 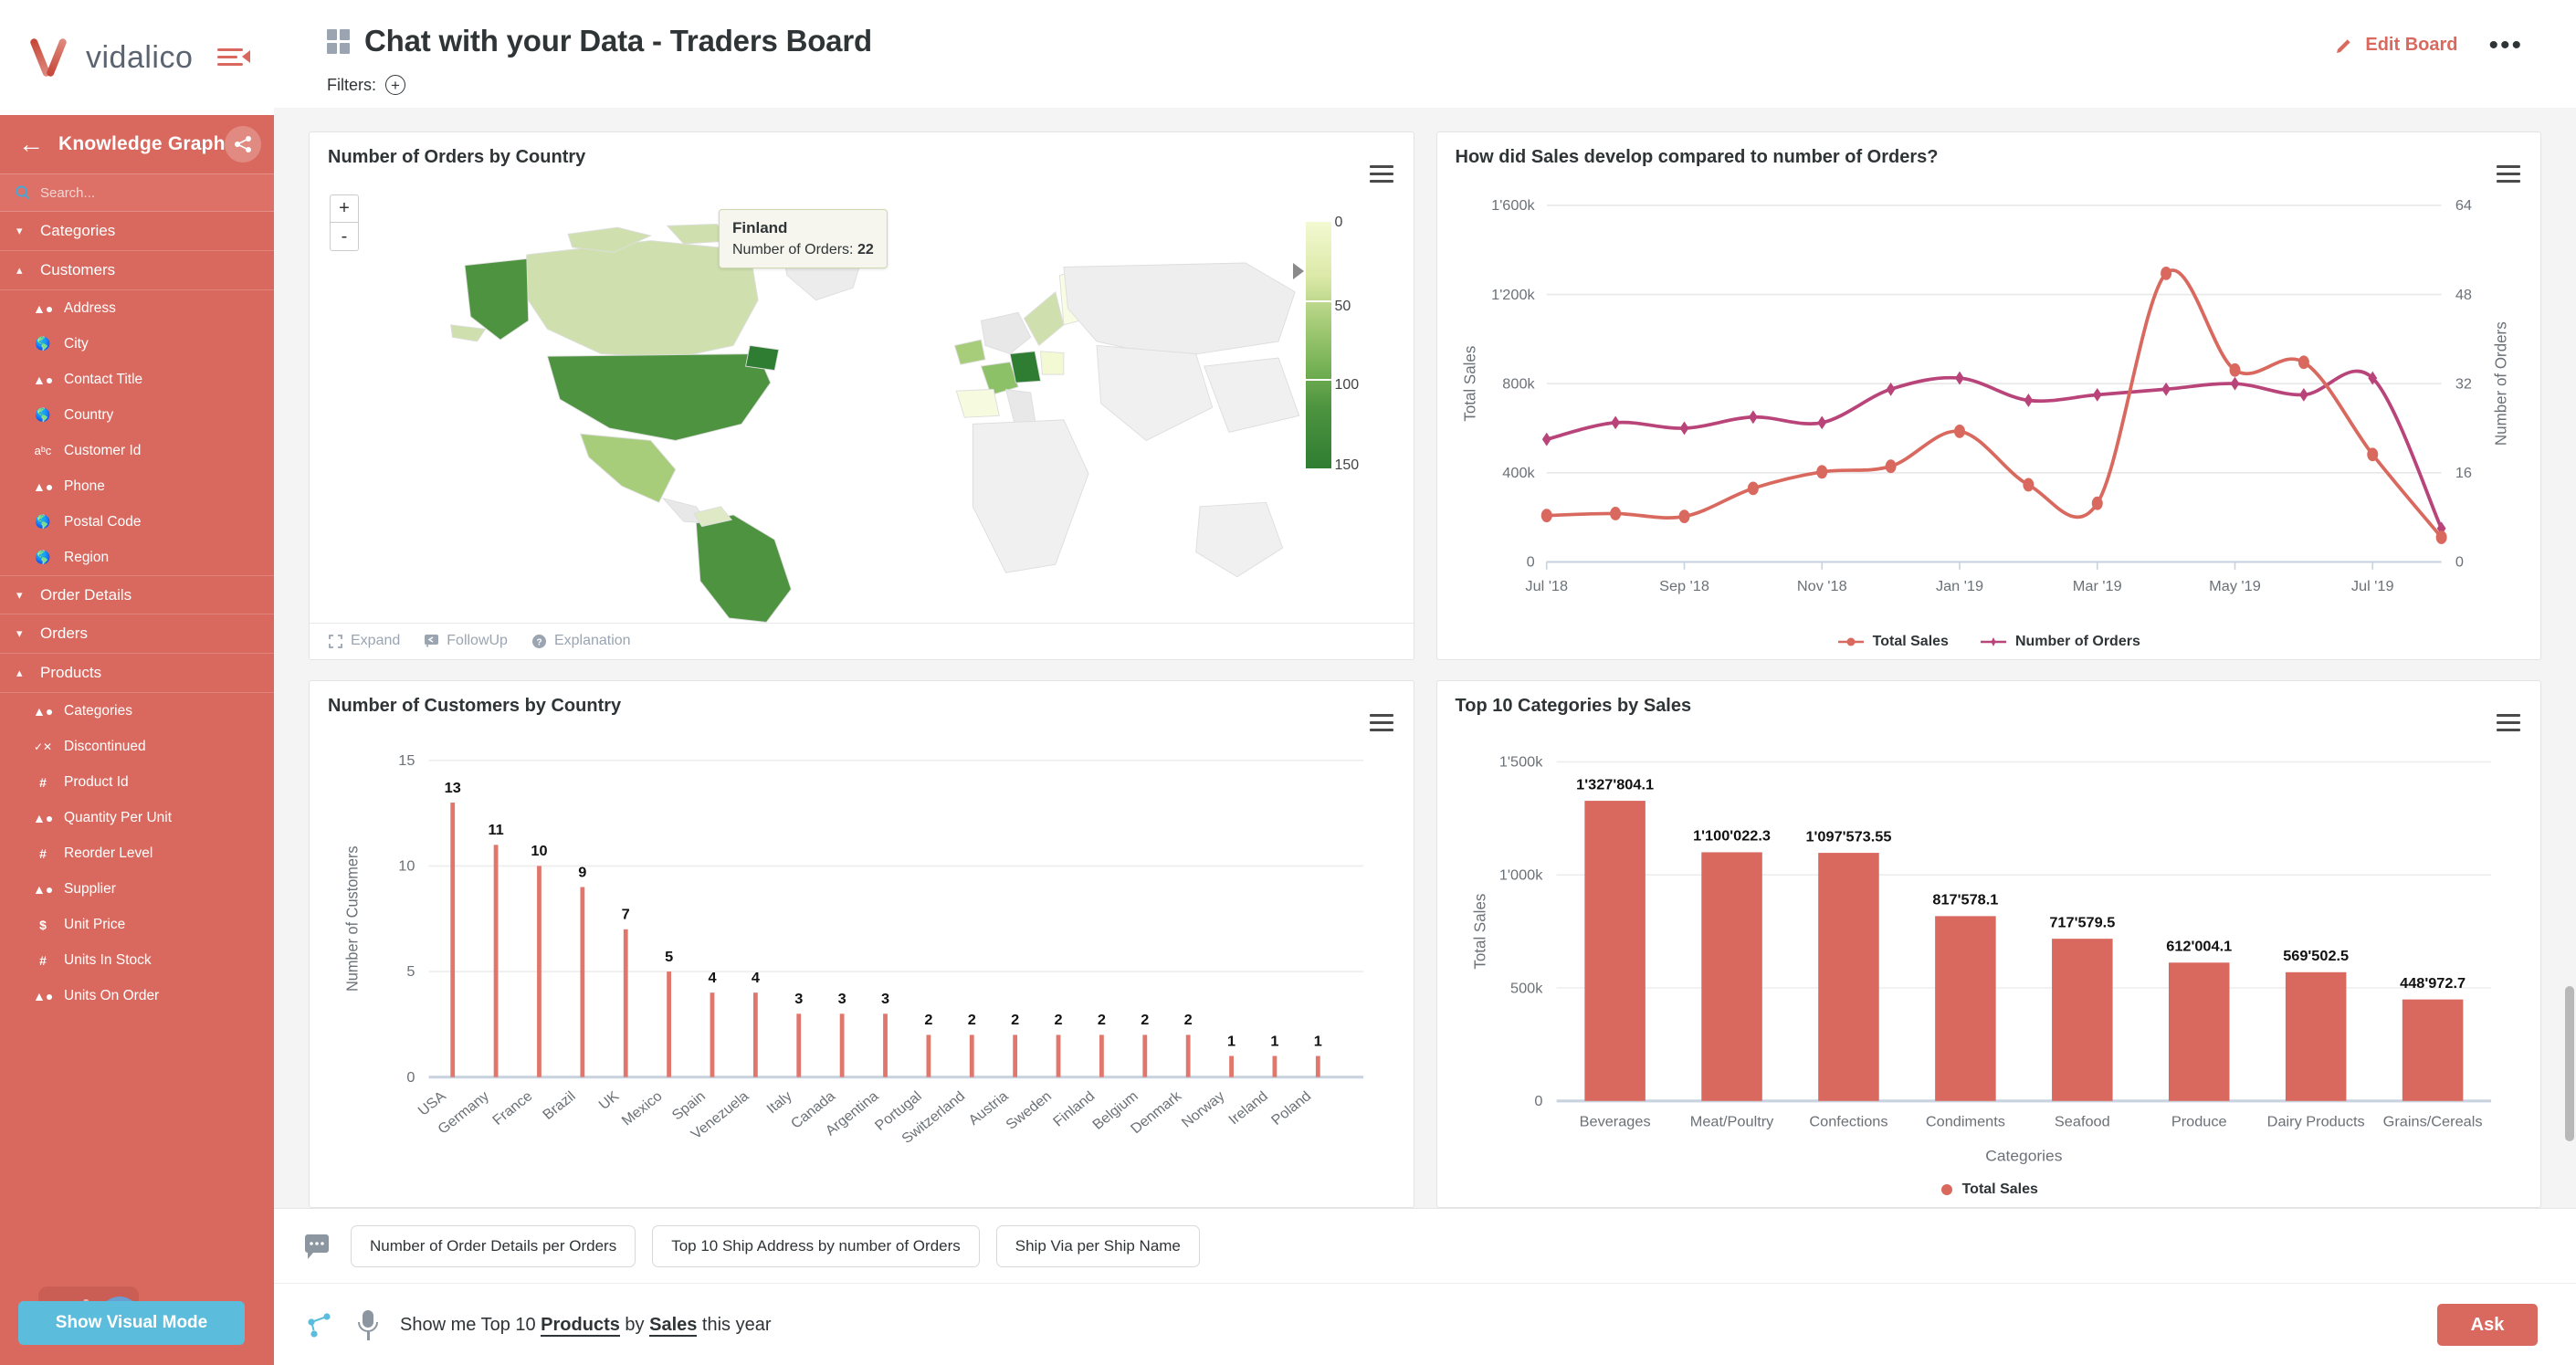 I want to click on sidebar-item-contact-title: ▲● Contact Title, so click(x=137, y=379).